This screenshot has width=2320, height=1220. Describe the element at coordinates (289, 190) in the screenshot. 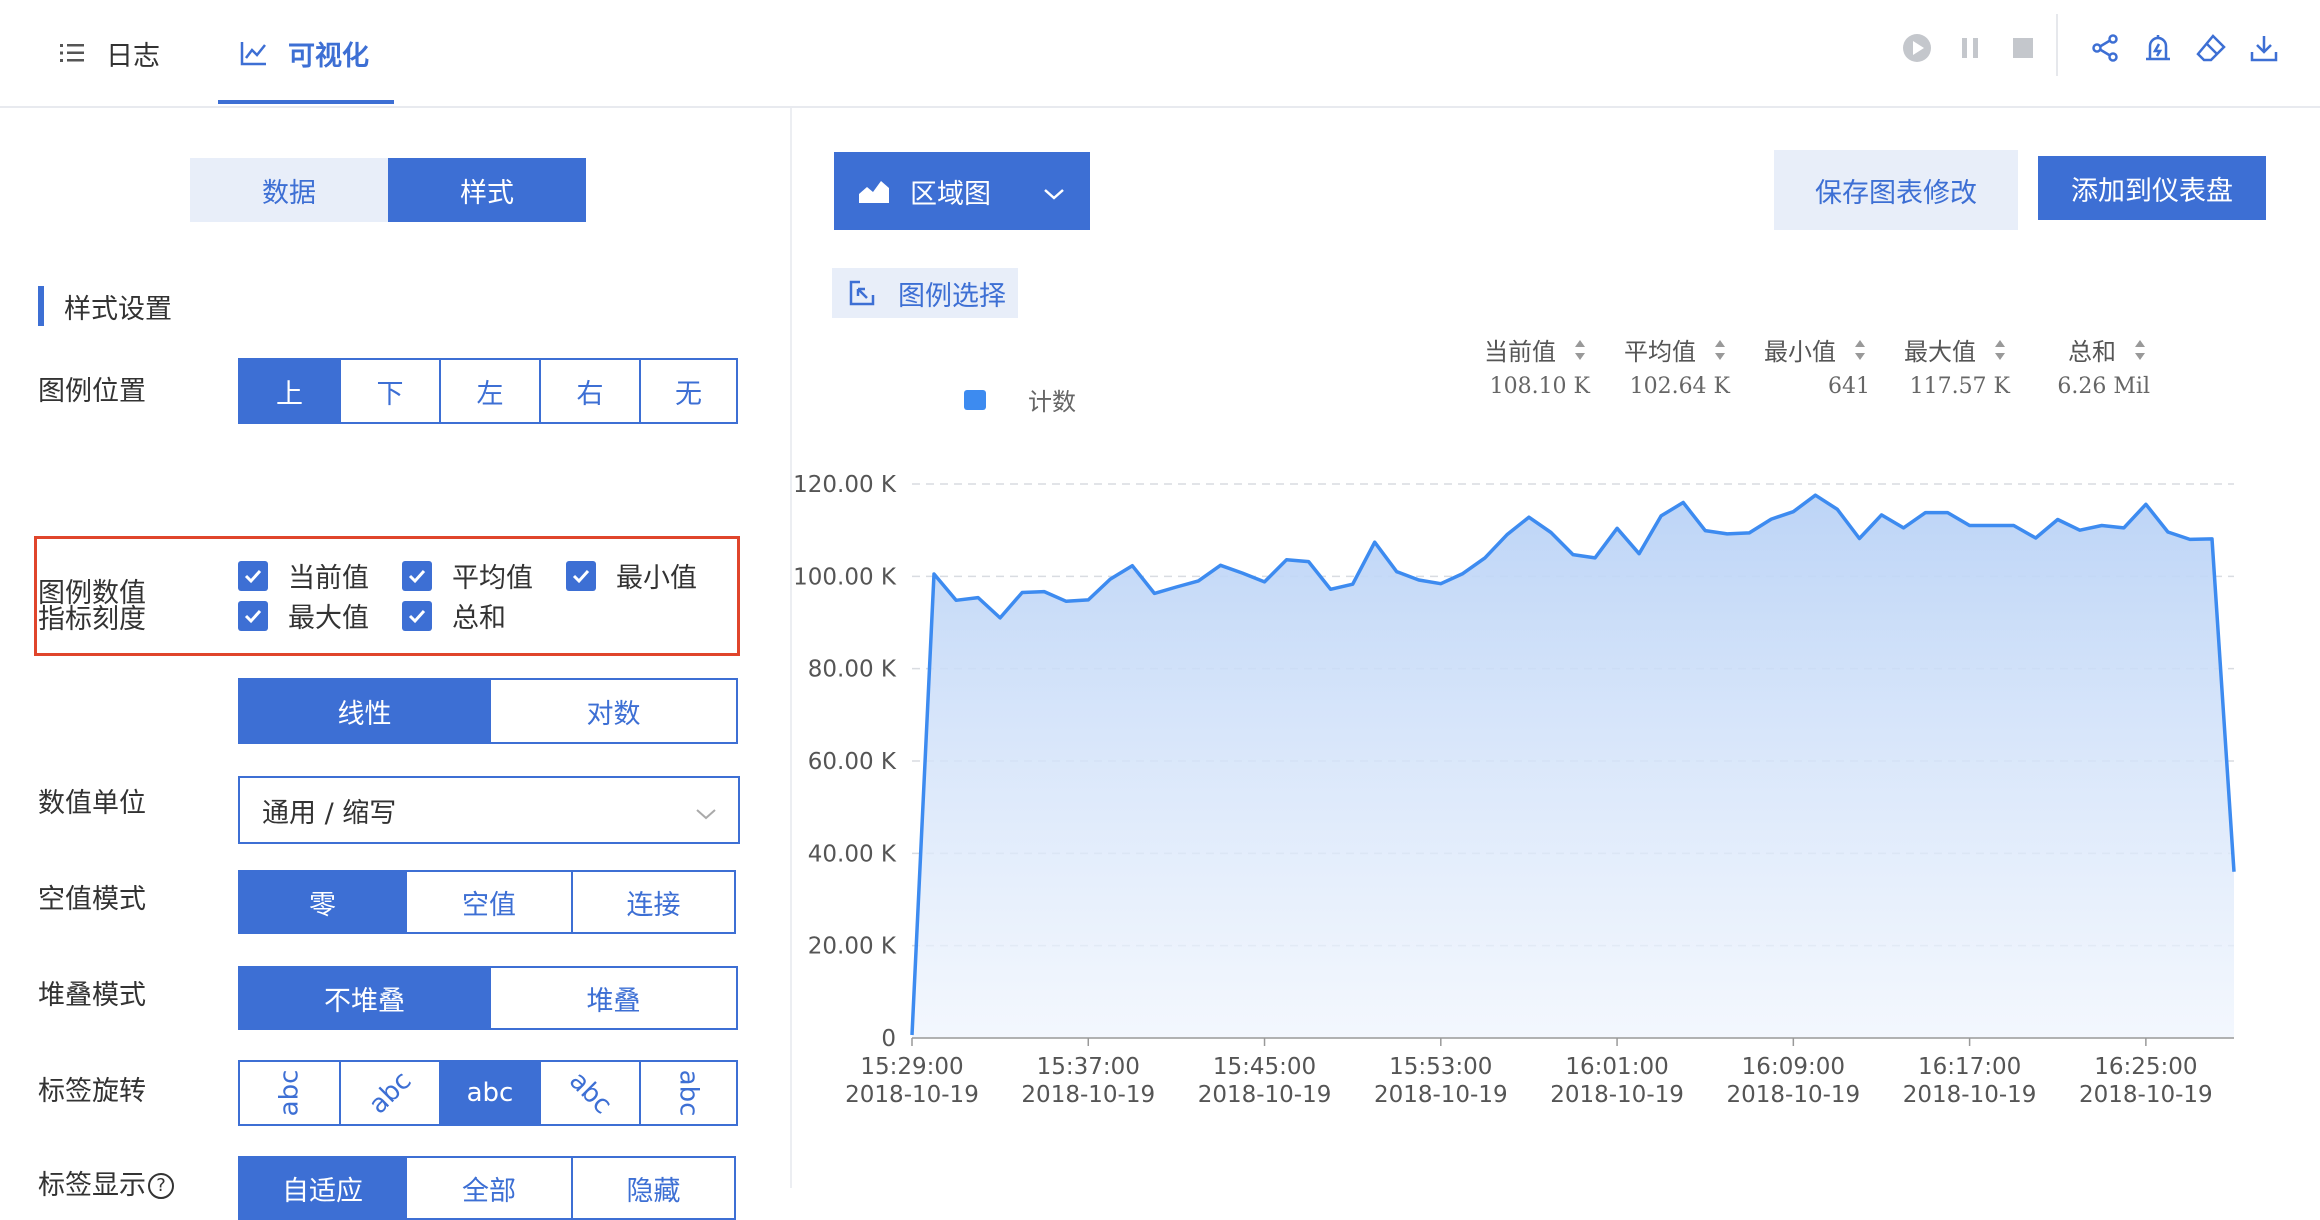

I see `toggle-data: 数据` at that location.